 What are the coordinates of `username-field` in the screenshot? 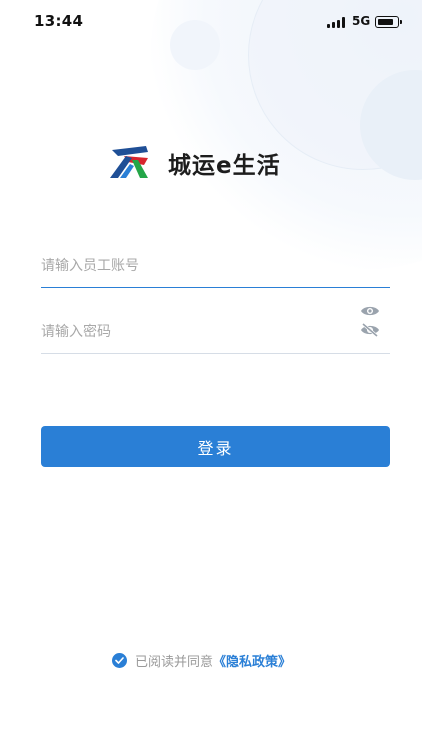 It's located at (215, 266).